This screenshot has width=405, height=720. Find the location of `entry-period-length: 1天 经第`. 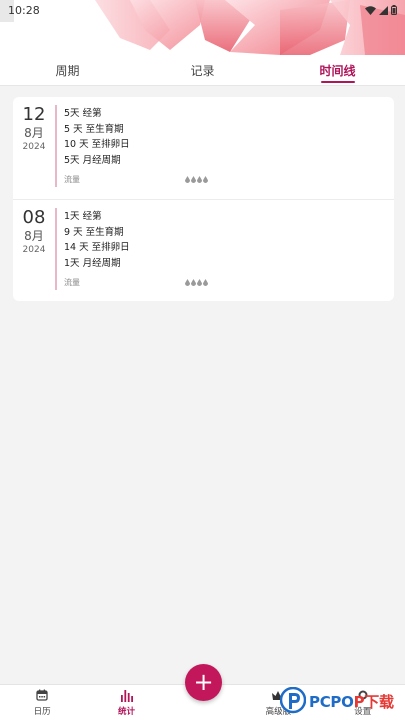

entry-period-length: 1天 经第 is located at coordinates (83, 216).